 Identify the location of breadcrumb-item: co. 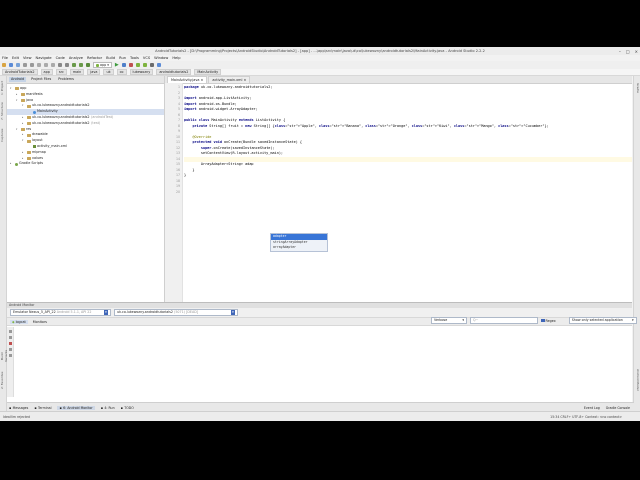
(121, 72).